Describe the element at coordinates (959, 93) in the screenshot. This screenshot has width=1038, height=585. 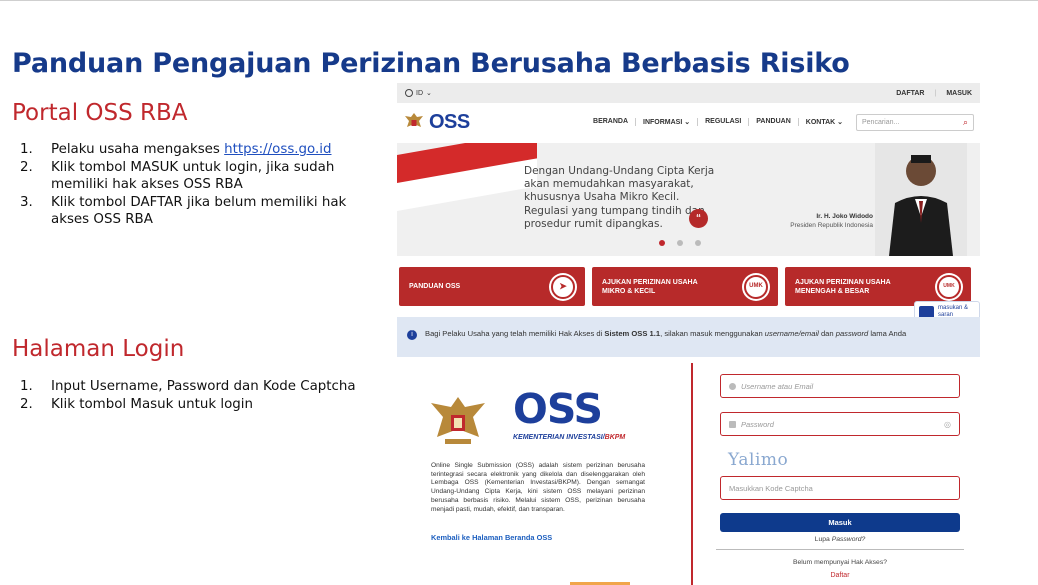
I see `masuk-top-link: MASUK` at that location.